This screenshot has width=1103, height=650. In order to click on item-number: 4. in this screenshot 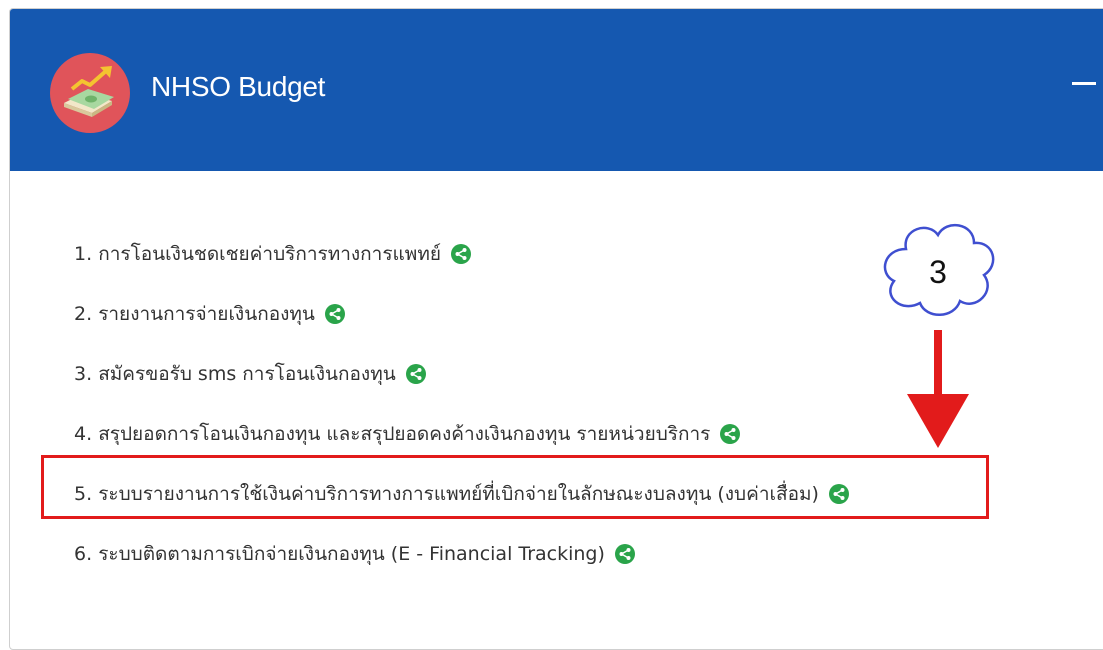, I will do `click(83, 434)`.